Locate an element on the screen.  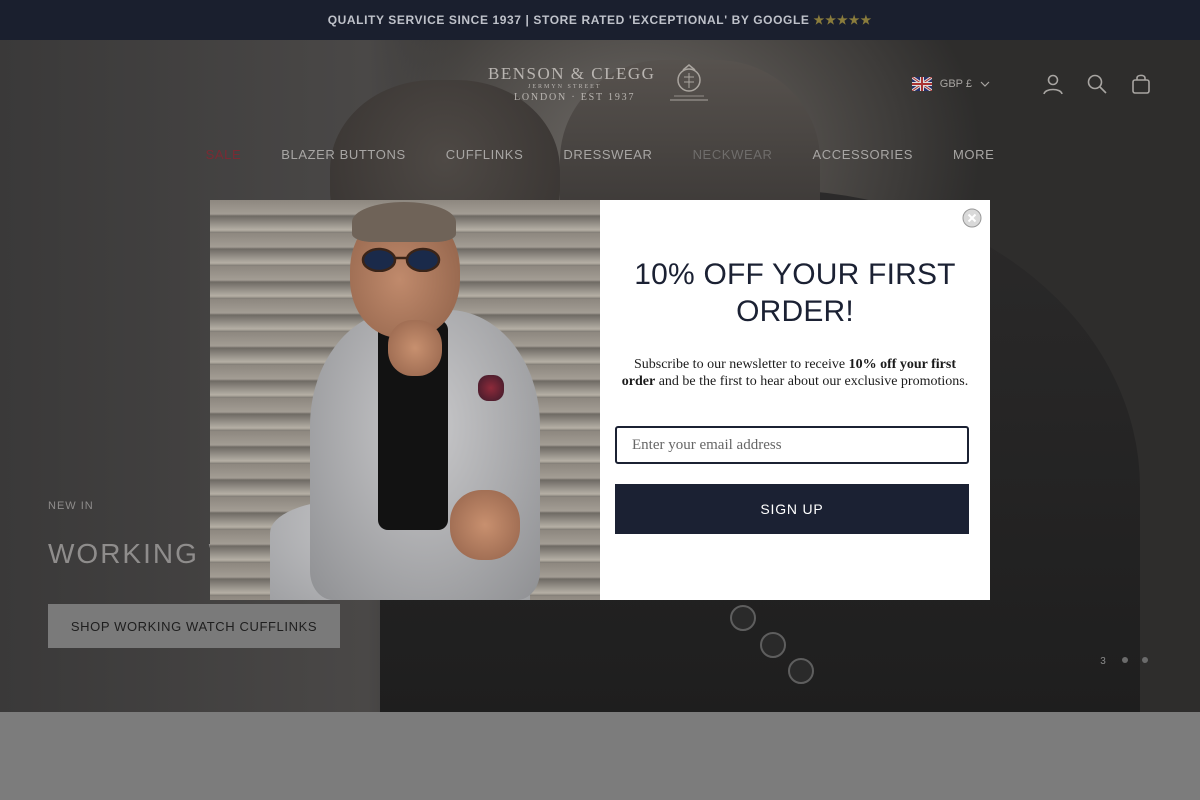
nav-item-neckwear: NECKWEAR is located at coordinates (733, 154).